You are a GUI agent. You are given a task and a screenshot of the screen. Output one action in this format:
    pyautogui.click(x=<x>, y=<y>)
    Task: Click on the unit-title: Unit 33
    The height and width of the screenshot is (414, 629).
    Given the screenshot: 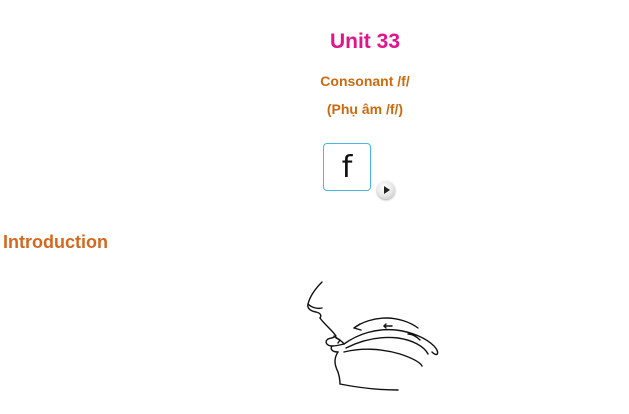 What is the action you would take?
    pyautogui.click(x=364, y=41)
    